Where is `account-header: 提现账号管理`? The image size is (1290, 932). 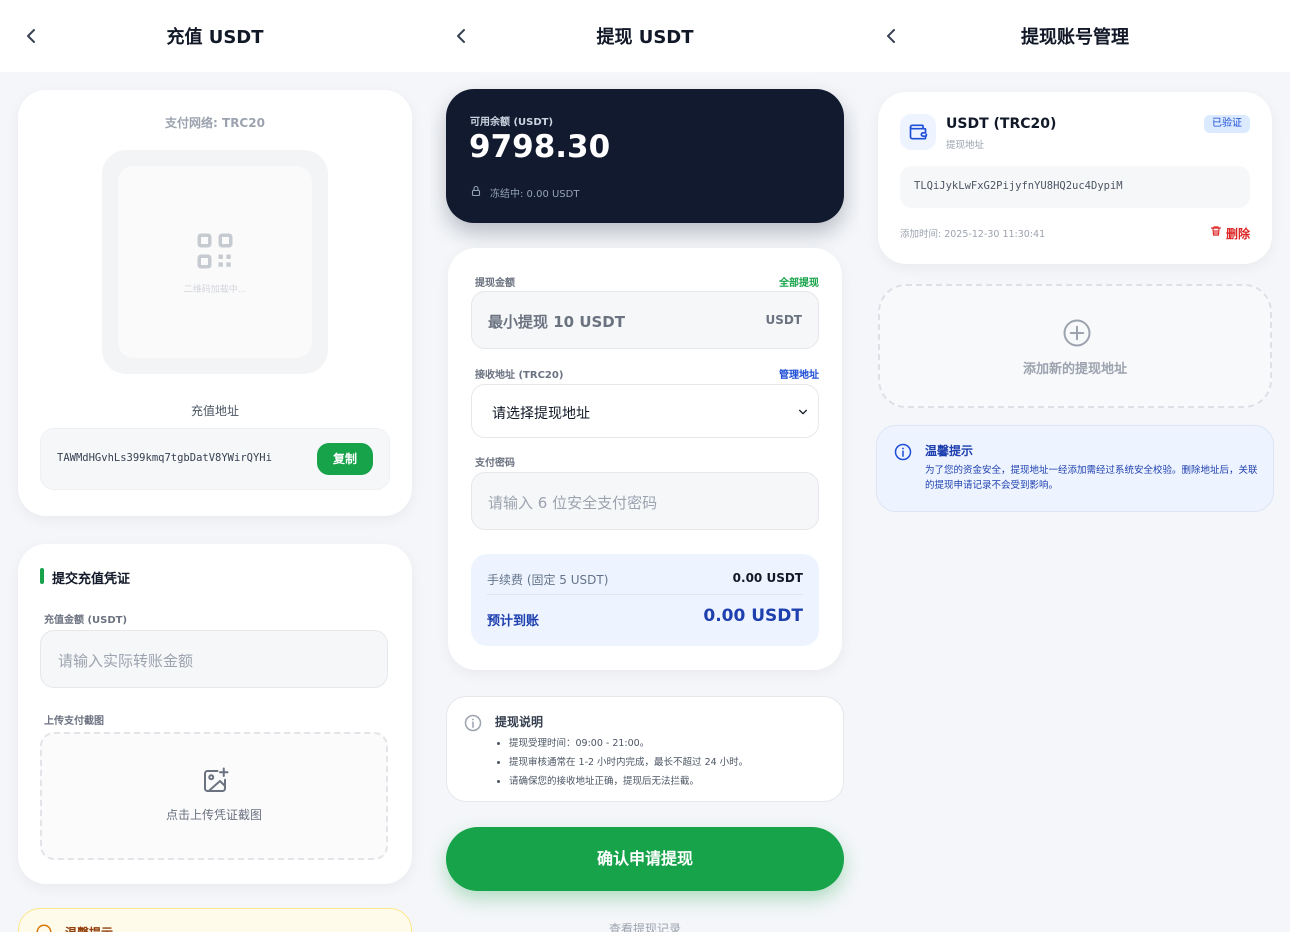
account-header: 提现账号管理 is located at coordinates (1075, 36).